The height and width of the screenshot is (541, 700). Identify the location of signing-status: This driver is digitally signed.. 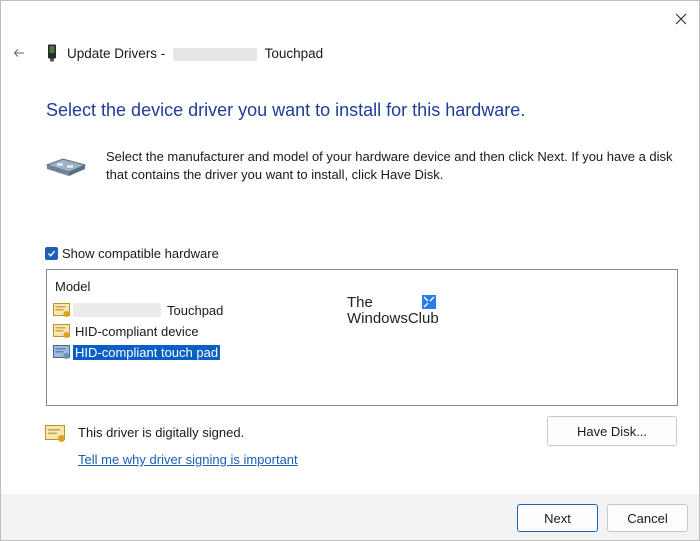
(161, 432).